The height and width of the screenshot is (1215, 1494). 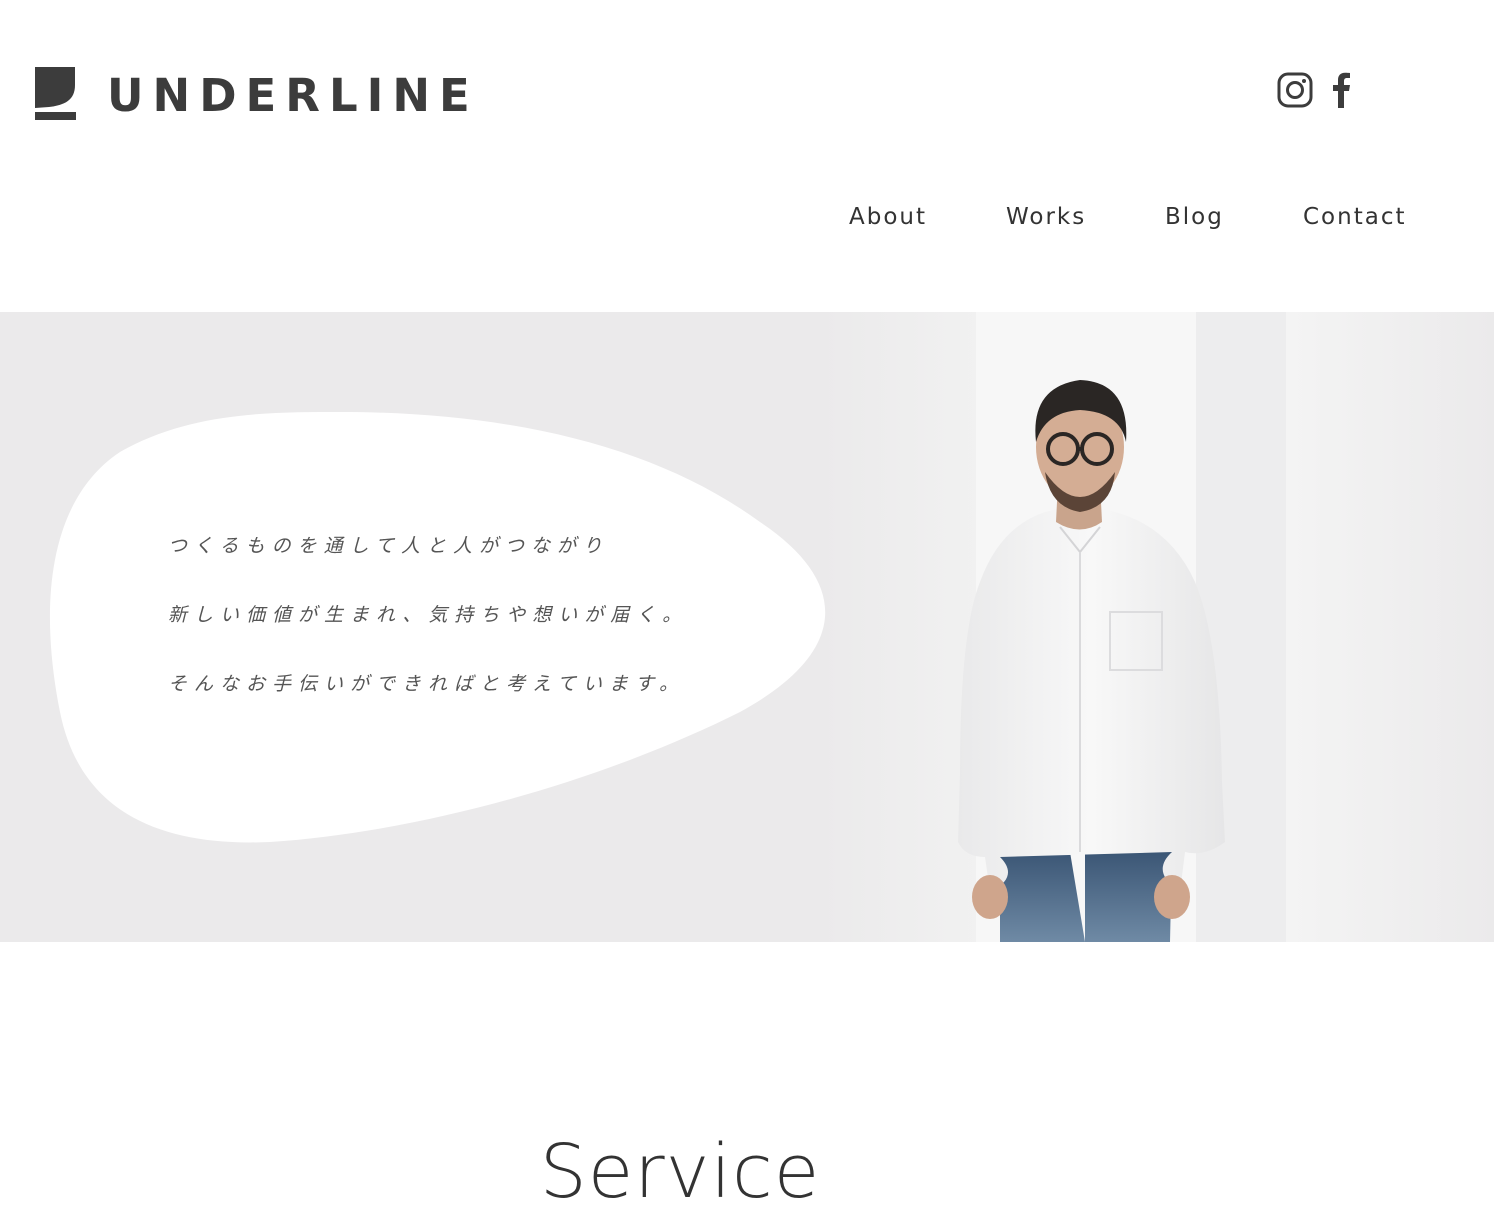 What do you see at coordinates (389, 546) in the screenshot?
I see `hero-message-line: つくるものを通して人と人がつながり` at bounding box center [389, 546].